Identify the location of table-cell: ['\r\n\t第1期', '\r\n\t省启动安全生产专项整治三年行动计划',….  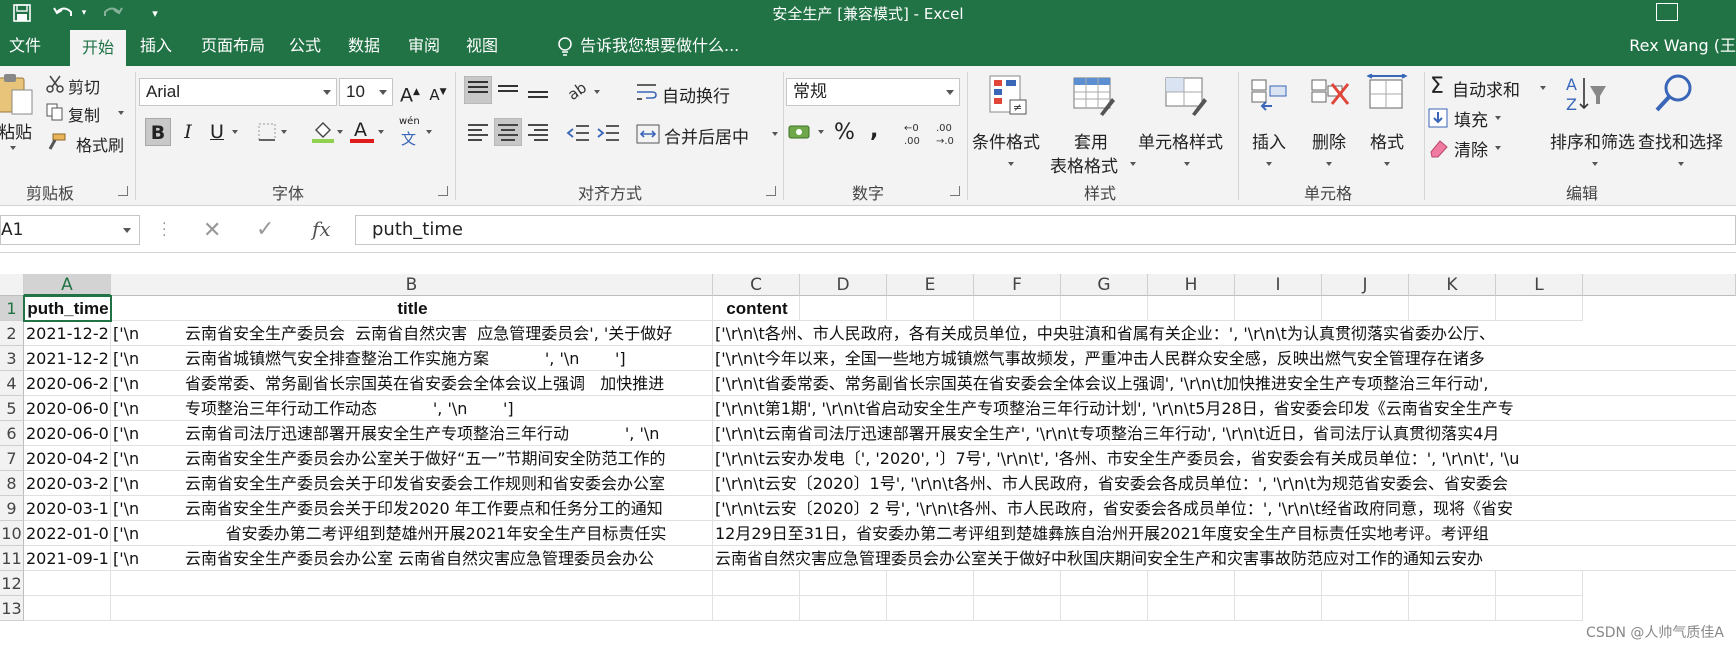
(1224, 408).